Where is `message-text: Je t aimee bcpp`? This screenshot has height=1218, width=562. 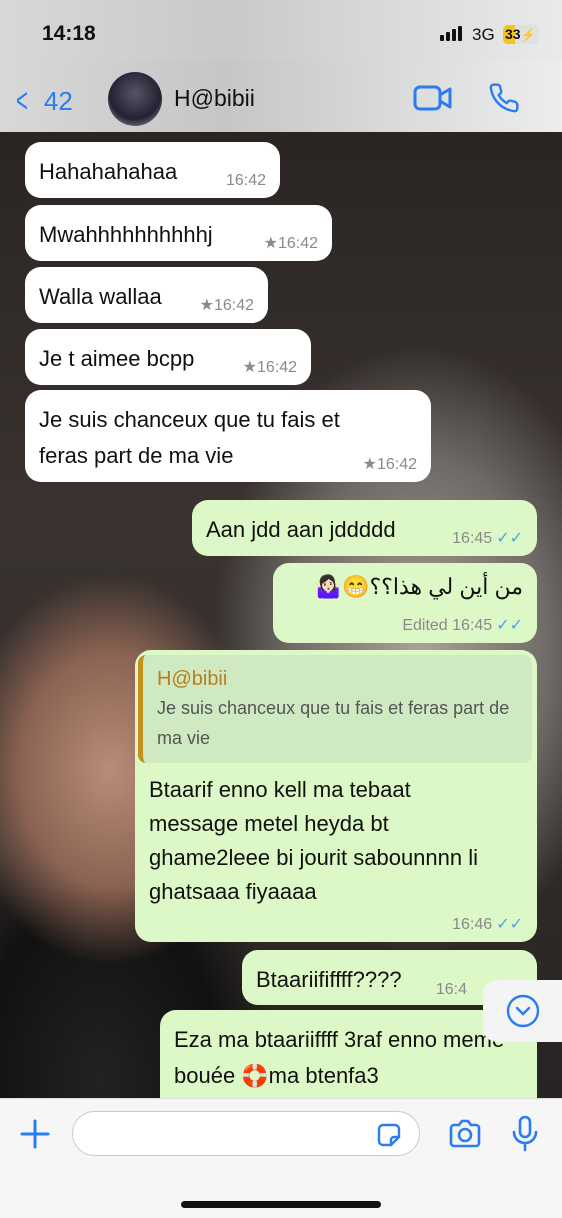 message-text: Je t aimee bcpp is located at coordinates (117, 358).